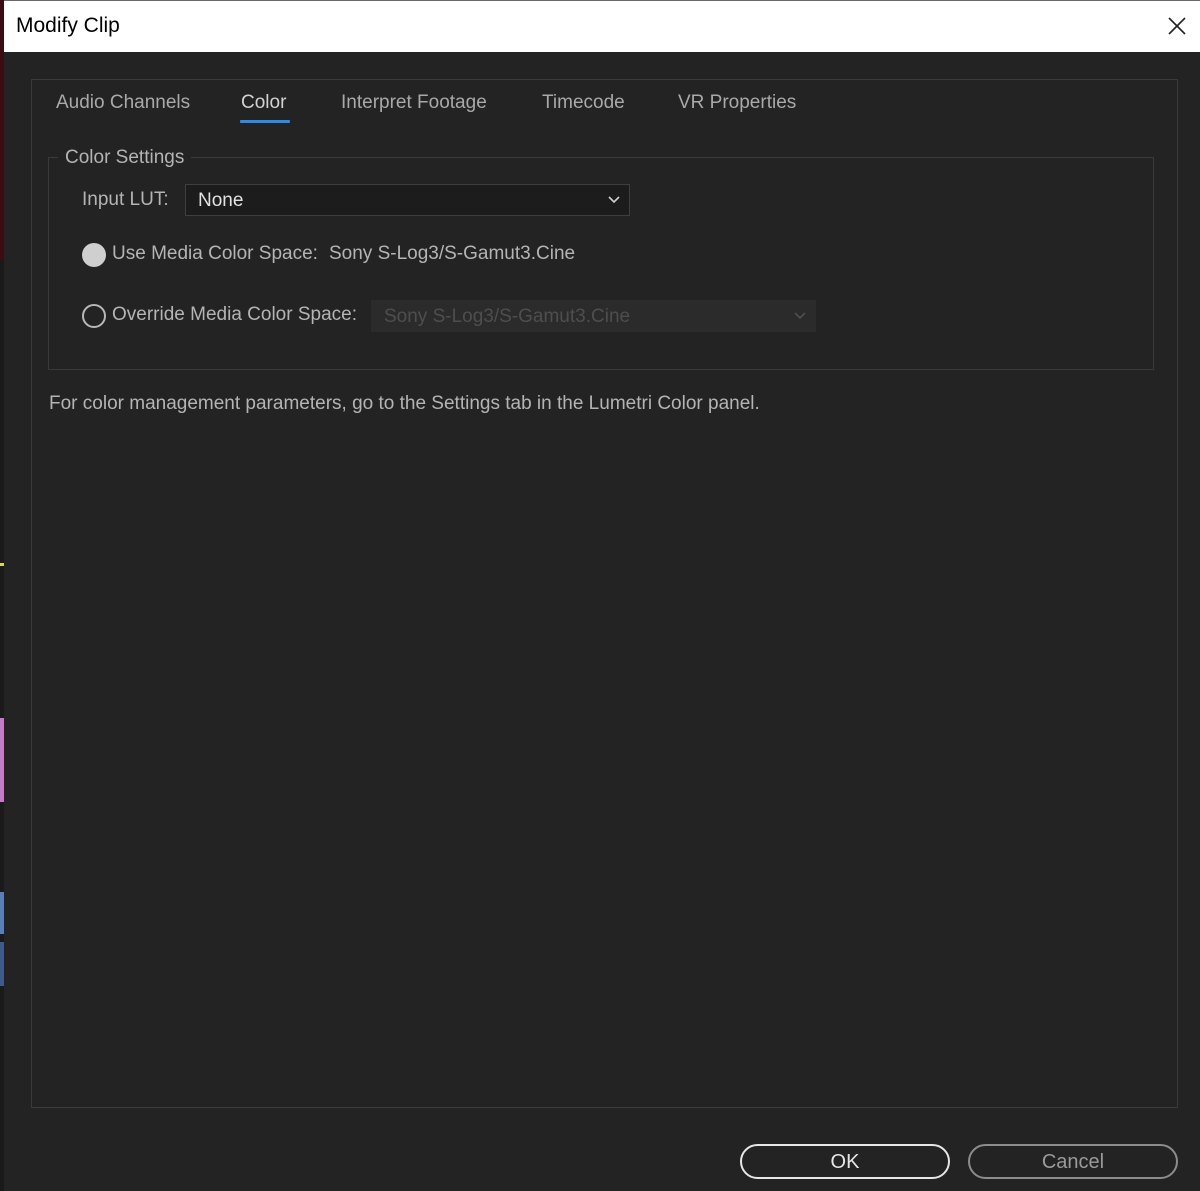  What do you see at coordinates (2, 595) in the screenshot?
I see `background-app-edge` at bounding box center [2, 595].